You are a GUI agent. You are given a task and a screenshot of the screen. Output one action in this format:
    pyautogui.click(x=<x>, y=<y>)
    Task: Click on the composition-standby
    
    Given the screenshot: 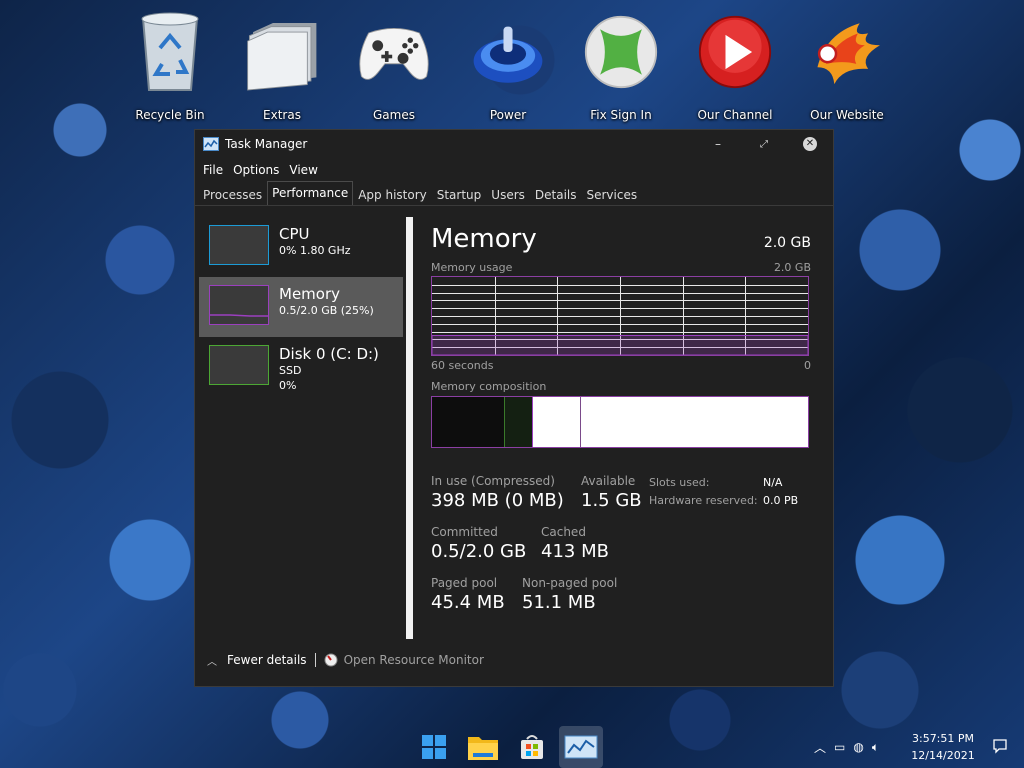 What is the action you would take?
    pyautogui.click(x=557, y=422)
    